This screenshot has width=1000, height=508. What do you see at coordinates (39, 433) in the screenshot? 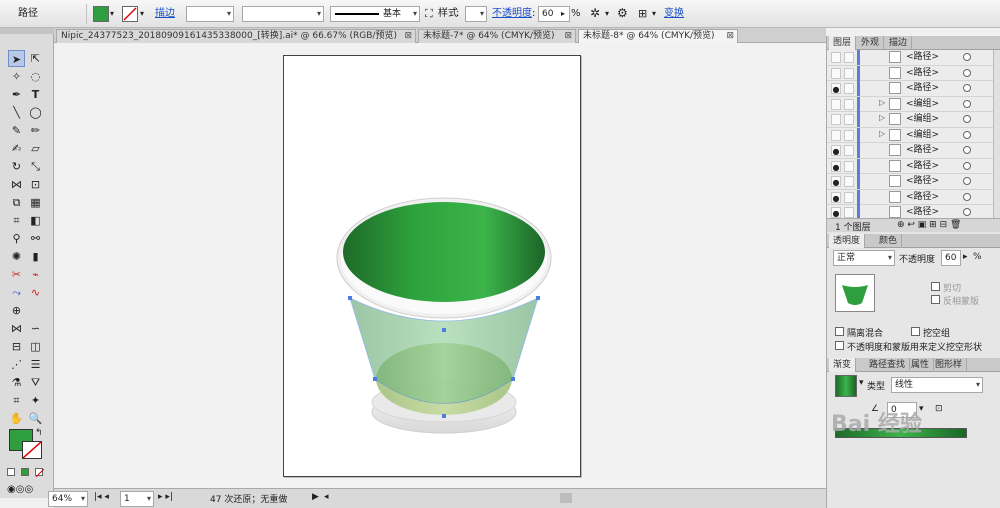
I see `swap-icon: ↰` at bounding box center [39, 433].